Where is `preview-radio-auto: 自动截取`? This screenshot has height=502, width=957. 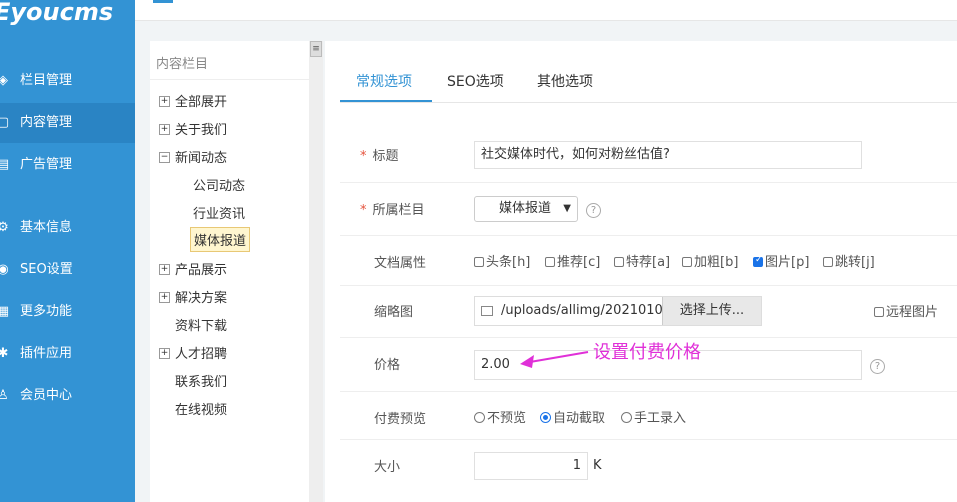 preview-radio-auto: 自动截取 is located at coordinates (572, 416).